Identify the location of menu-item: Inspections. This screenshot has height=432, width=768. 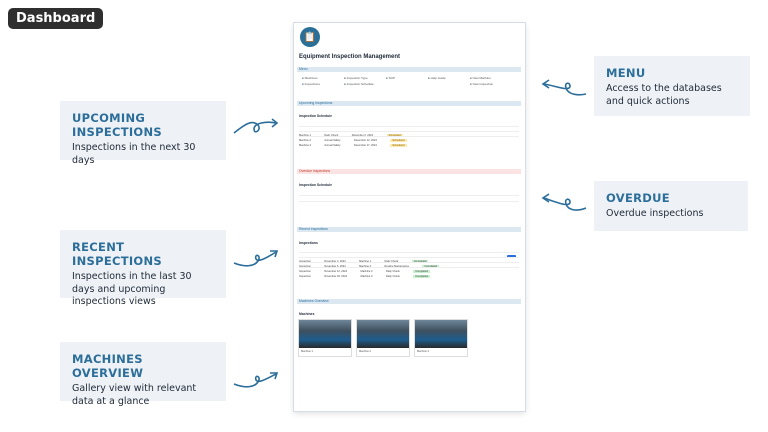
(323, 84).